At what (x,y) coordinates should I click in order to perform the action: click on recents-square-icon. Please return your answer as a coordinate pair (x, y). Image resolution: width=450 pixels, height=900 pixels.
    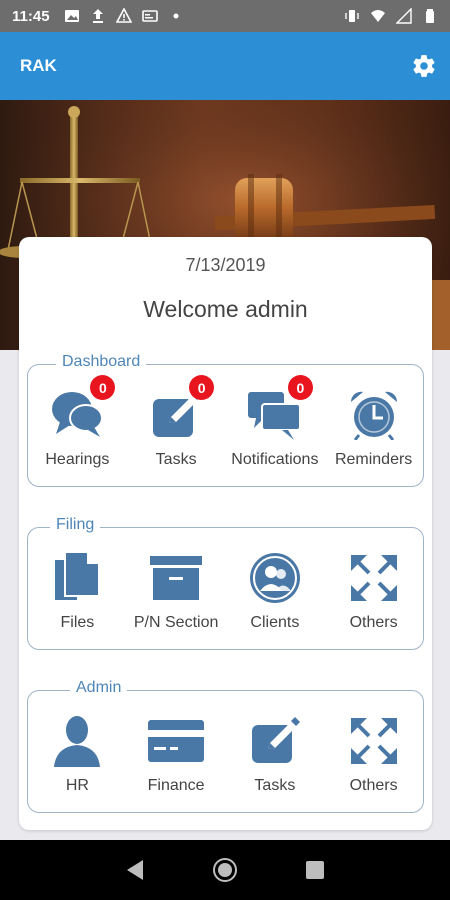
    Looking at the image, I should click on (315, 870).